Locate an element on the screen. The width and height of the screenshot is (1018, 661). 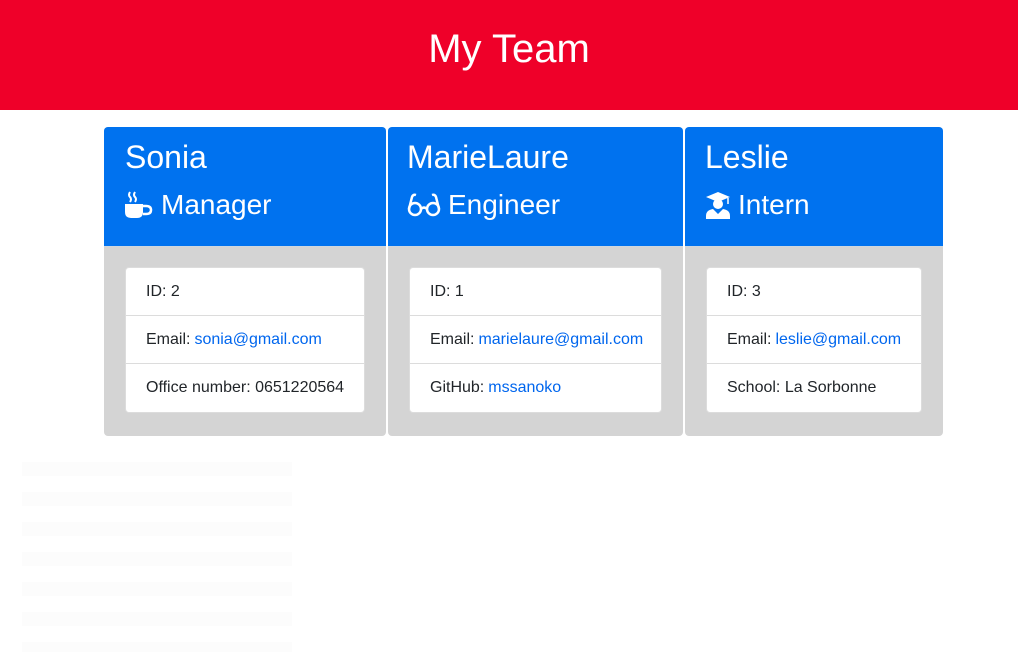
faded-background-artifact is located at coordinates (157, 557).